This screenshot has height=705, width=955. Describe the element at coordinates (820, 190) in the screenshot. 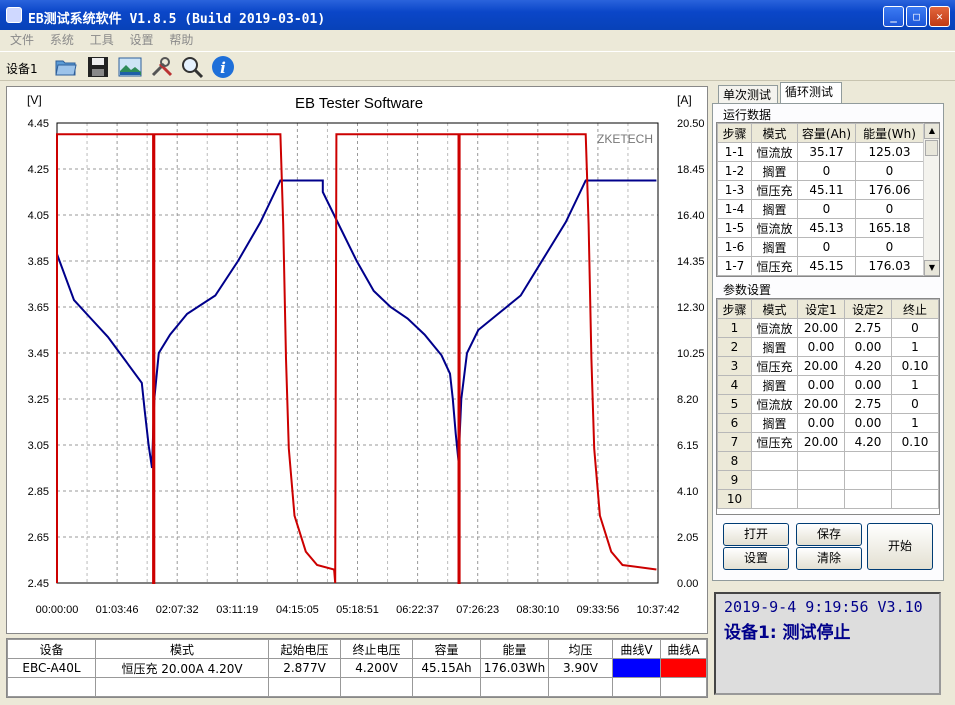

I see `table-row: 1-3 恒压充 45.11 176.06` at that location.